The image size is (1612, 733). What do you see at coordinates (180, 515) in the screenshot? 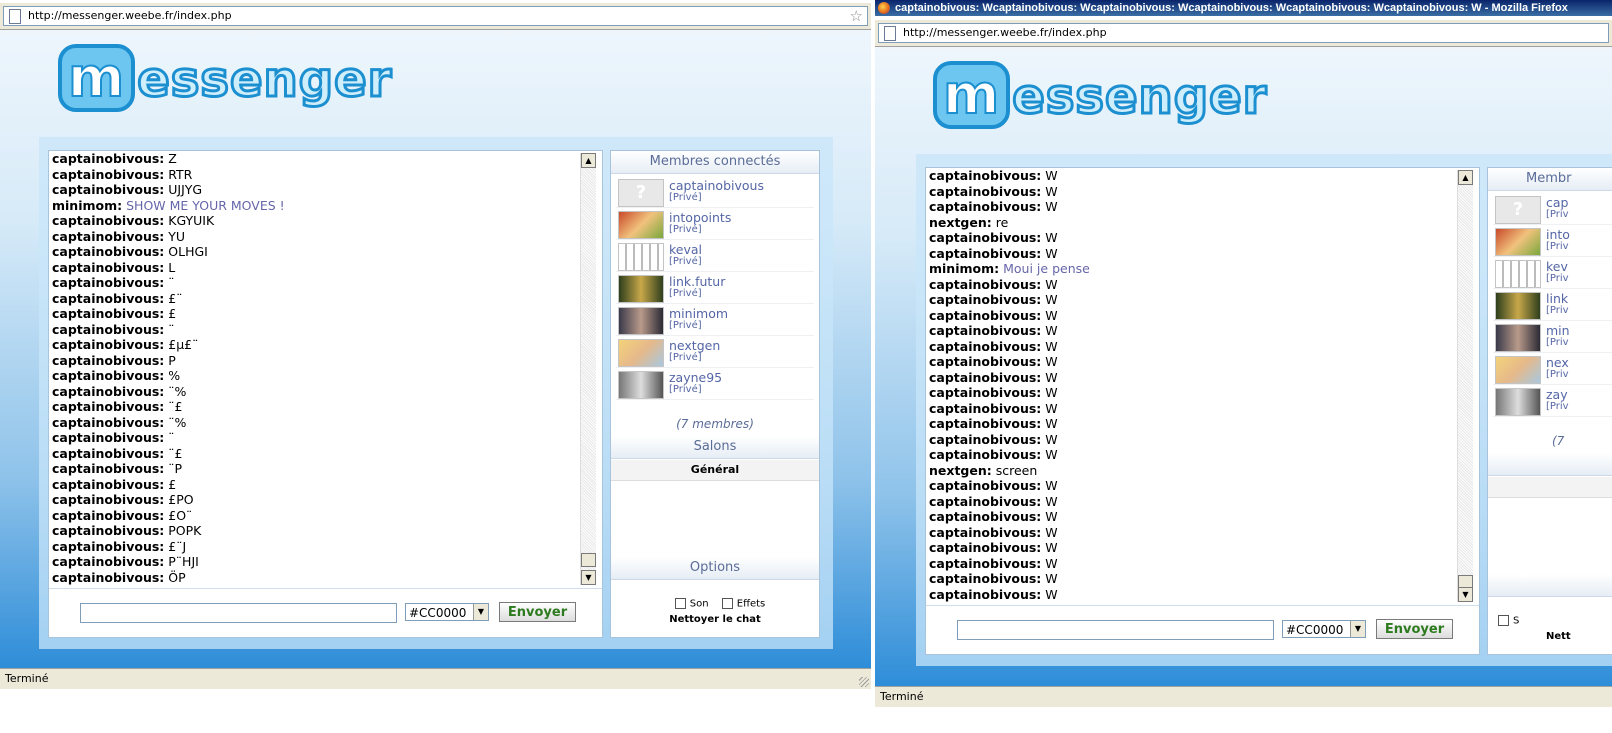
I see `message-text: £O¨` at bounding box center [180, 515].